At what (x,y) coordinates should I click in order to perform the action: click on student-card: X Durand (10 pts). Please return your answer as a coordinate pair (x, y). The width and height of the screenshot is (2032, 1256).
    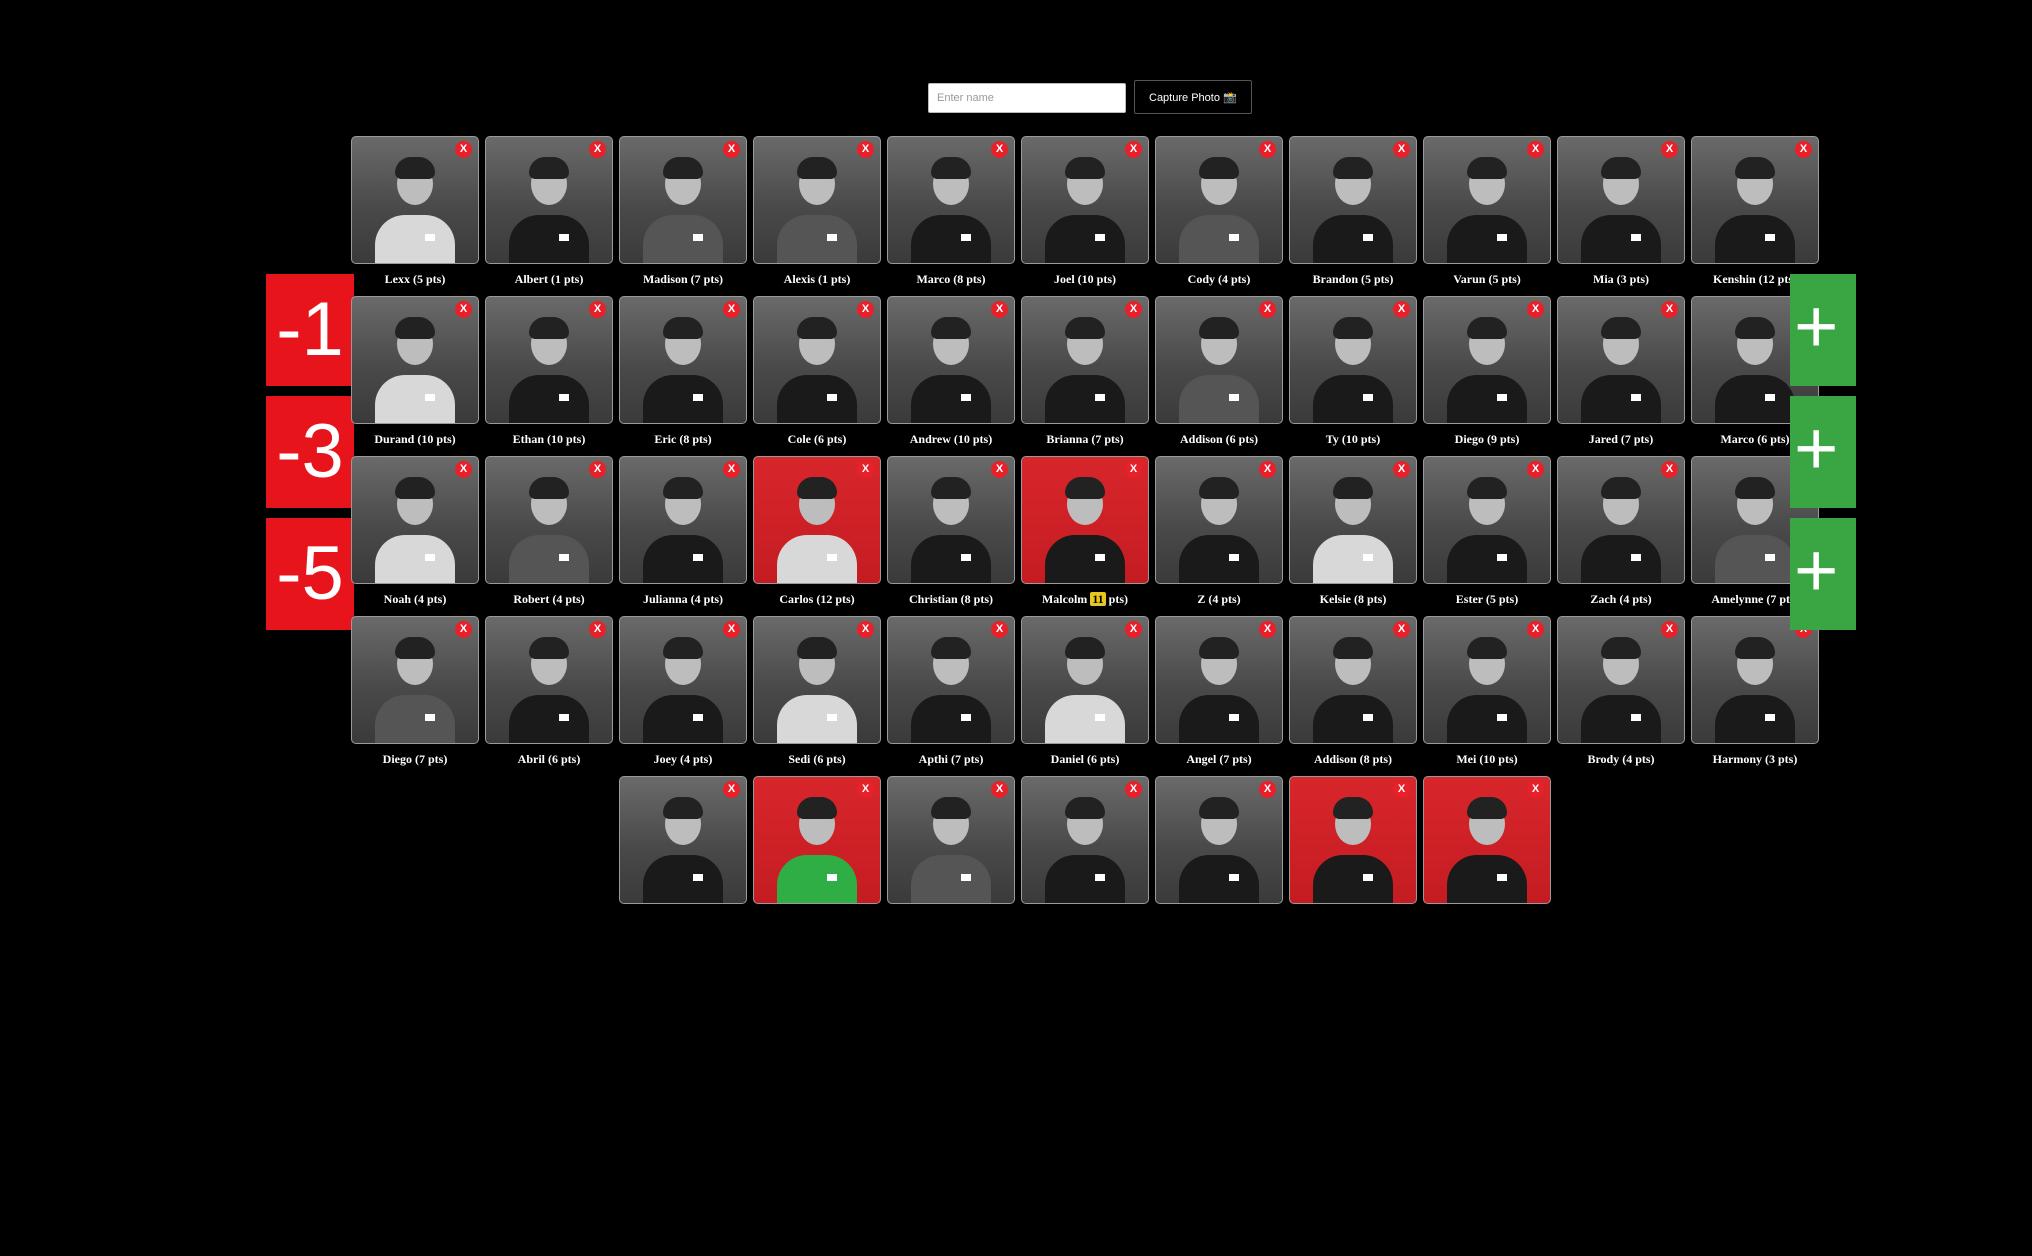
    Looking at the image, I should click on (415, 376).